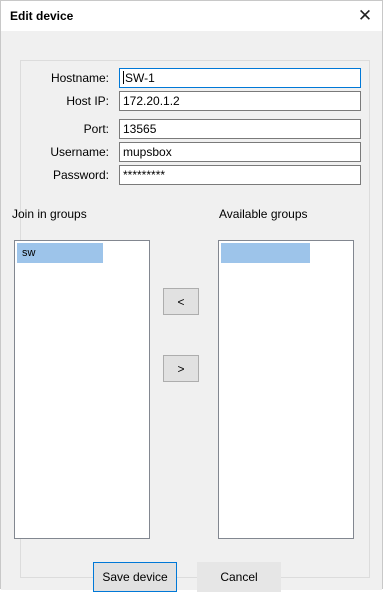  Describe the element at coordinates (96, 129) in the screenshot. I see `port-label: Port:` at that location.